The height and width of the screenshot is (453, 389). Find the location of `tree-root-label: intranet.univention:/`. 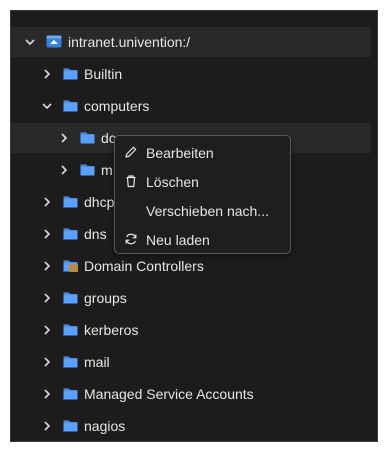

tree-root-label: intranet.univention:/ is located at coordinates (129, 42).